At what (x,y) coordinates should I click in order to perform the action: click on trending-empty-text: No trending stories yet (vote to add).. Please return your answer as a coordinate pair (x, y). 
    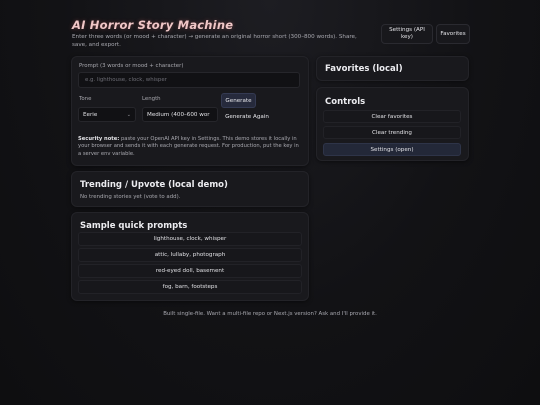
    Looking at the image, I should click on (130, 197).